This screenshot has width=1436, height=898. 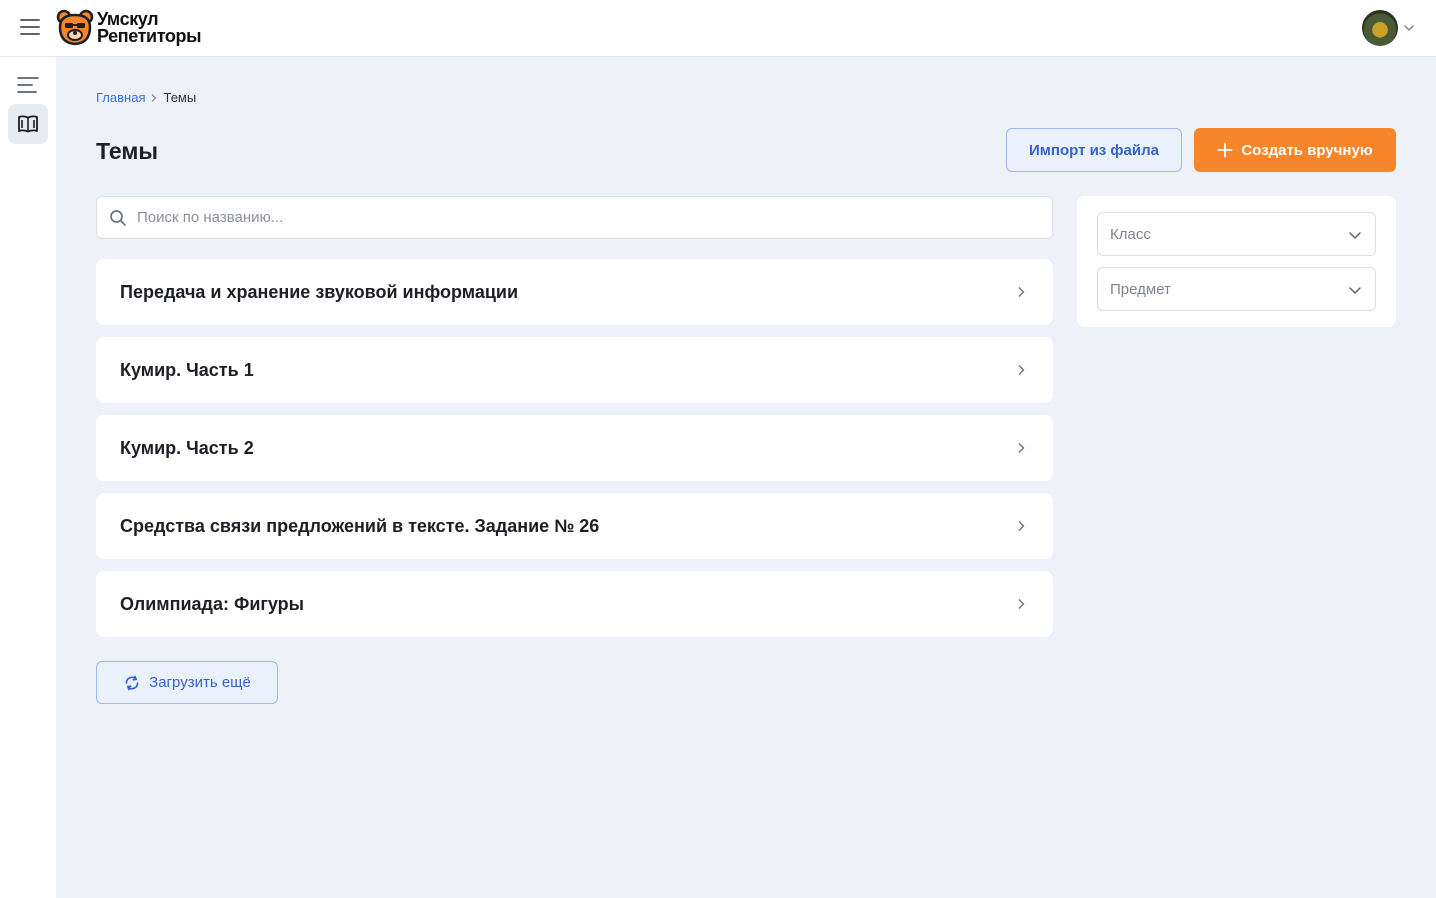 I want to click on rail-item-topics, so click(x=28, y=124).